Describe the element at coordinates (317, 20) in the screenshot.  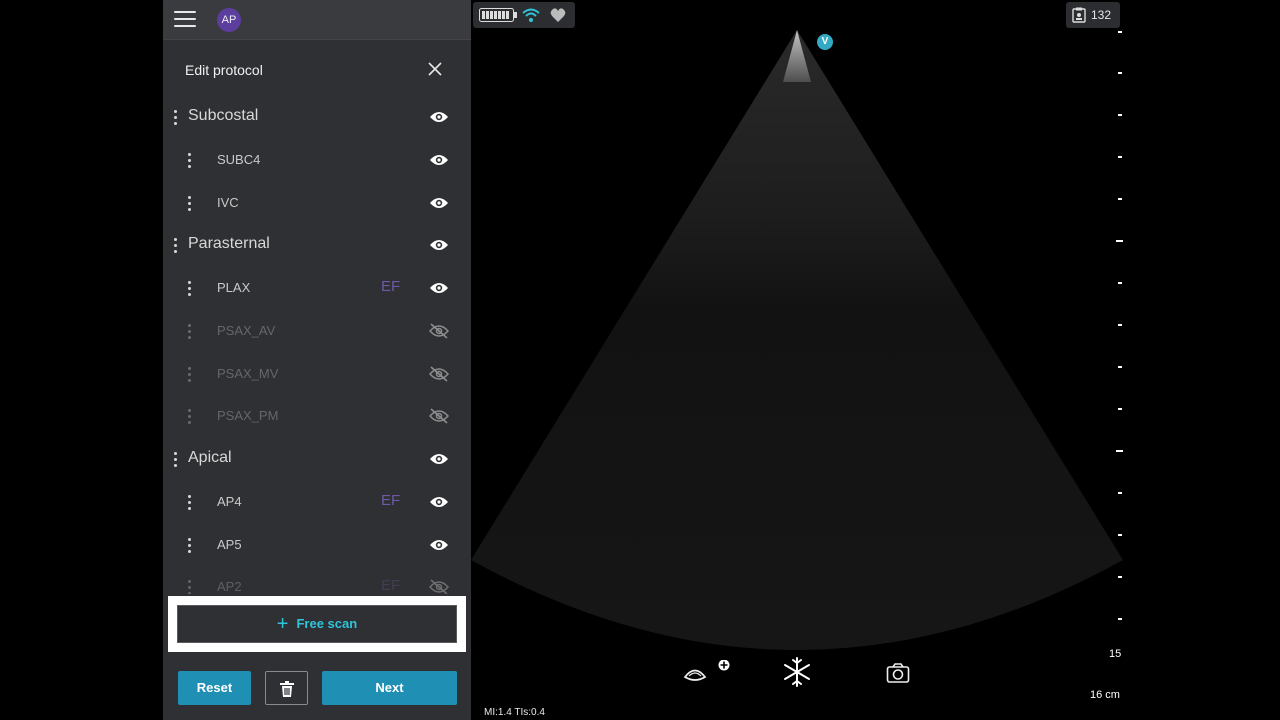
I see `top-bar: AP` at that location.